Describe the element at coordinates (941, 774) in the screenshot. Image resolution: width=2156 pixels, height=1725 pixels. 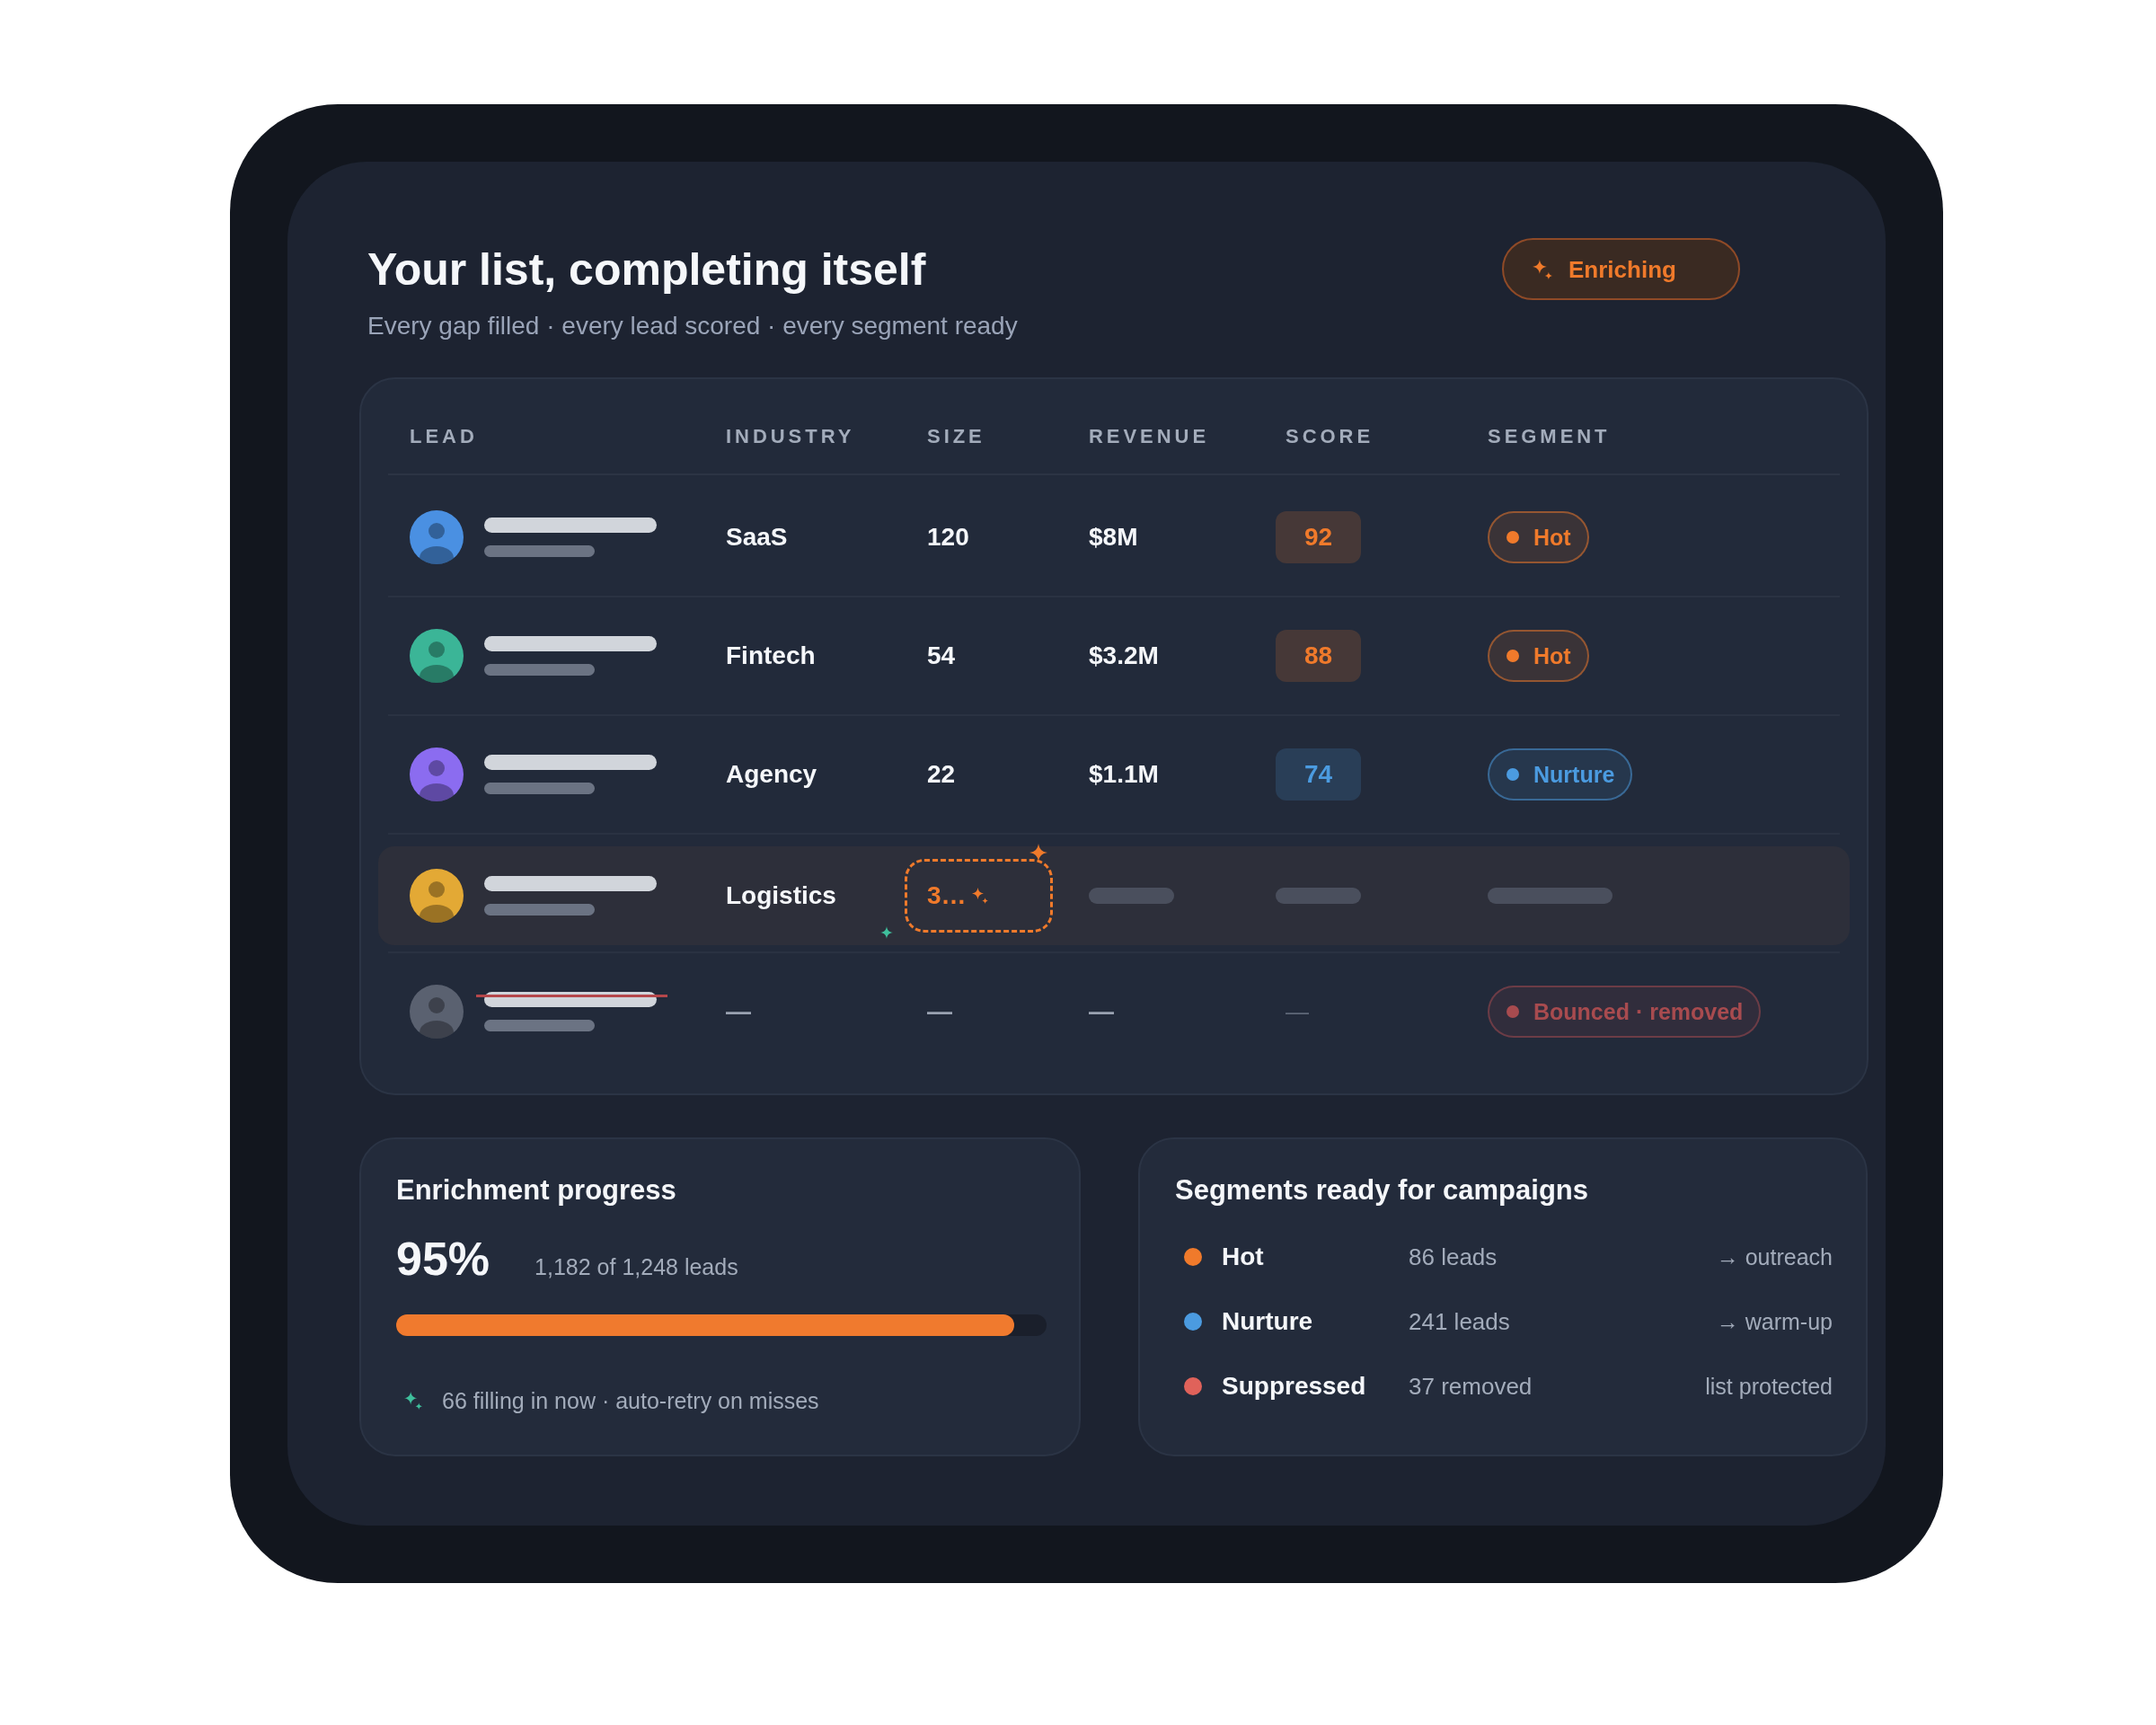
I see `size-text: 22` at that location.